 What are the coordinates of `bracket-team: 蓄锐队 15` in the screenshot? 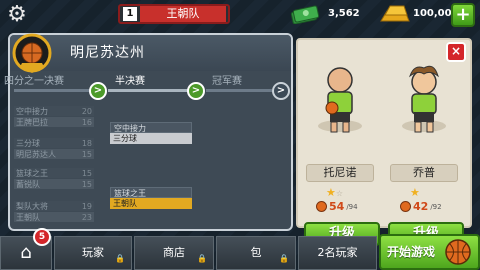 It's located at (54, 184).